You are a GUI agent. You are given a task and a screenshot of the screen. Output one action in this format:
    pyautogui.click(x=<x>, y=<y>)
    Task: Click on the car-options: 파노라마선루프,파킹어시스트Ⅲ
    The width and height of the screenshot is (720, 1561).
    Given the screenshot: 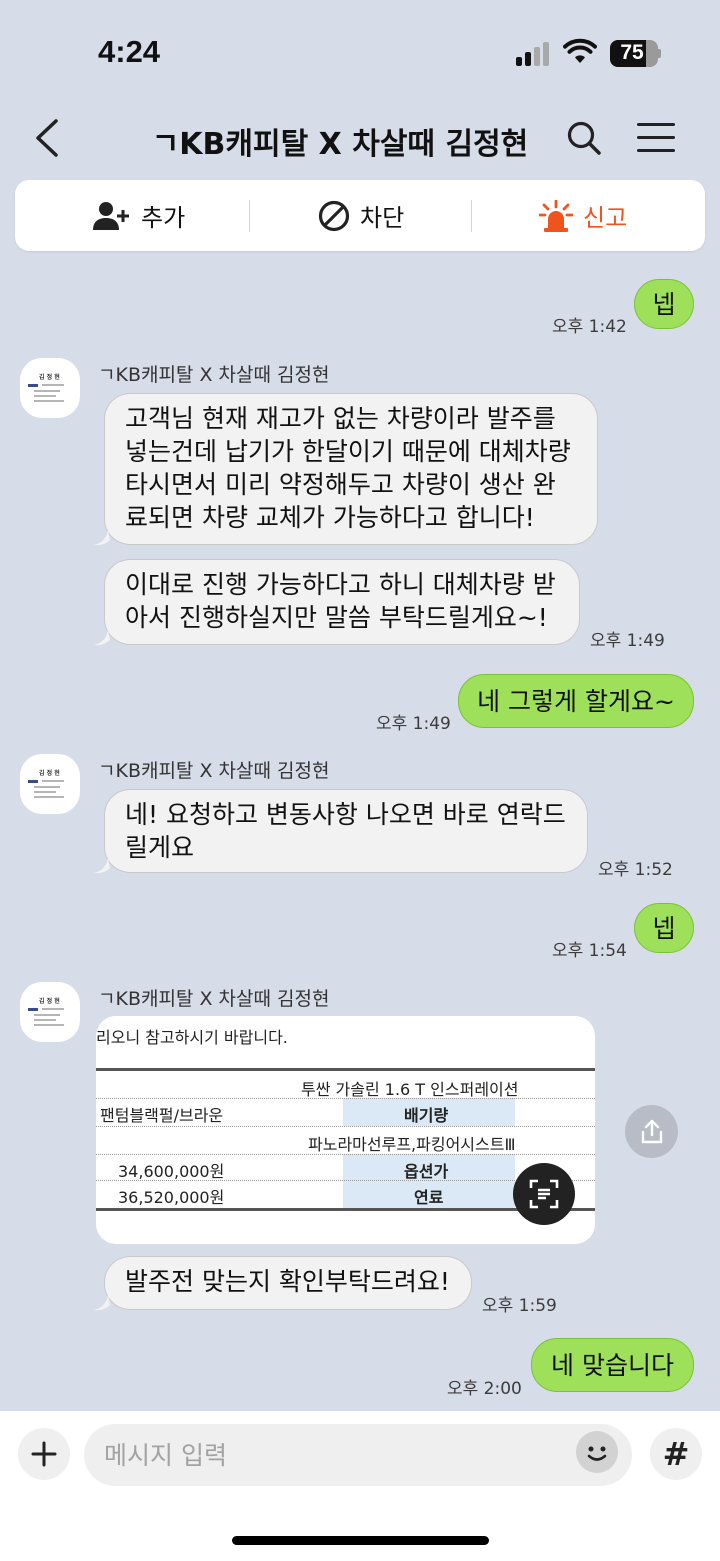 What is the action you would take?
    pyautogui.click(x=412, y=1144)
    